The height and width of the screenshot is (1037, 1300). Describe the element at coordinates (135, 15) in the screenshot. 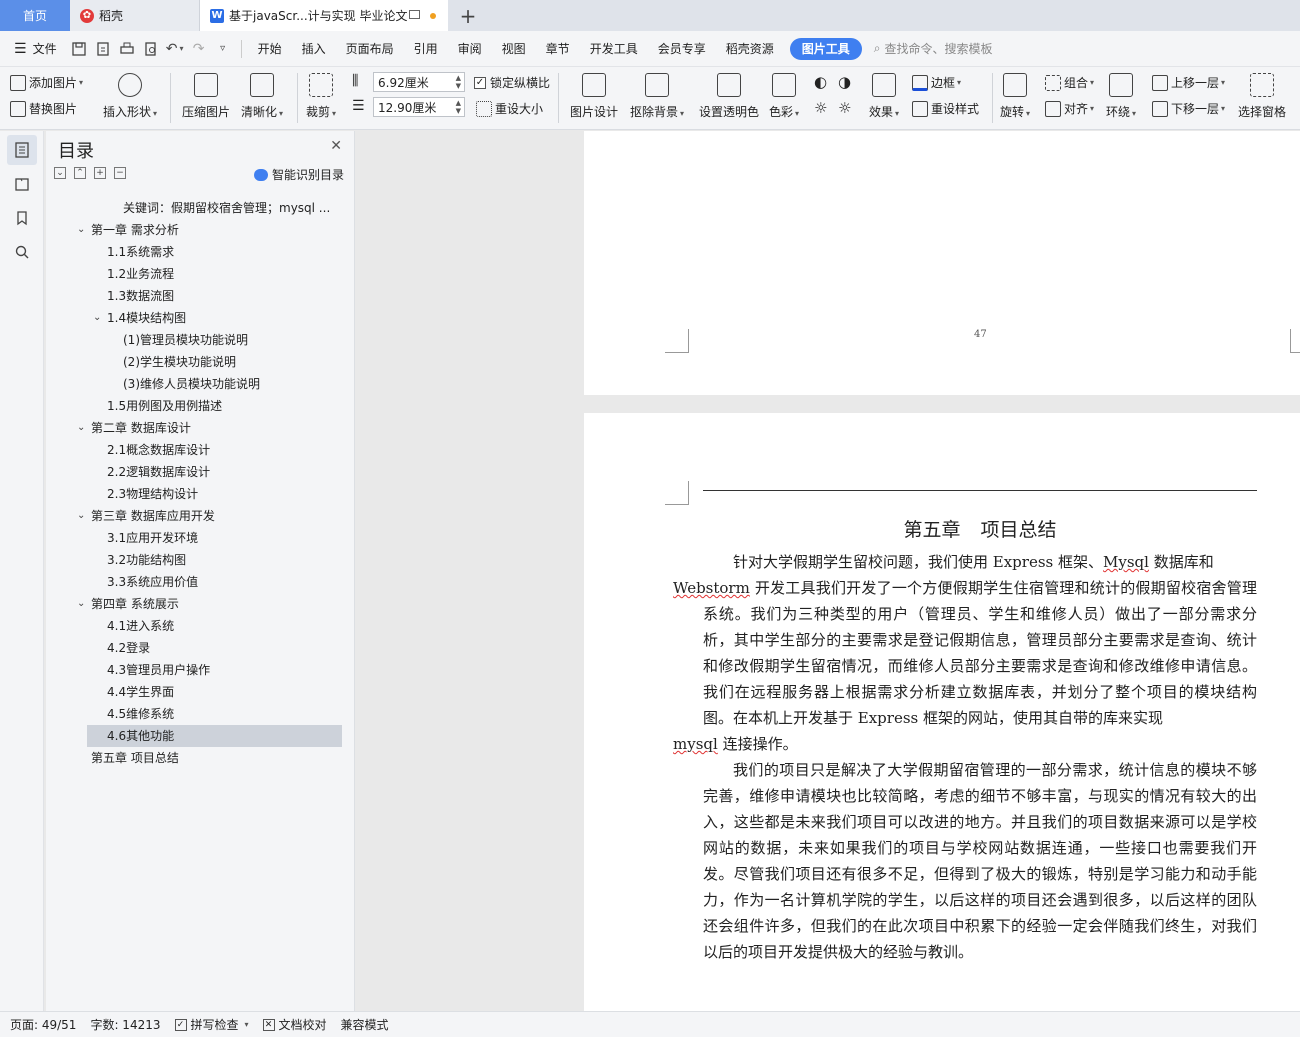

I see `tab-daoke: ✿ 稻壳` at that location.